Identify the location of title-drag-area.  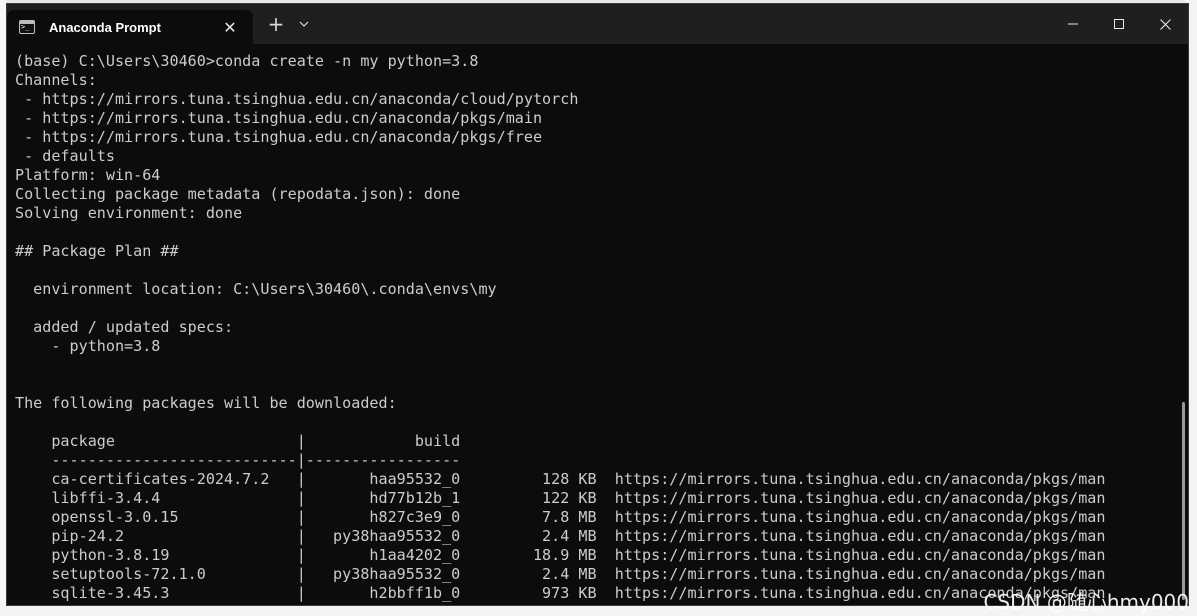
(683, 24).